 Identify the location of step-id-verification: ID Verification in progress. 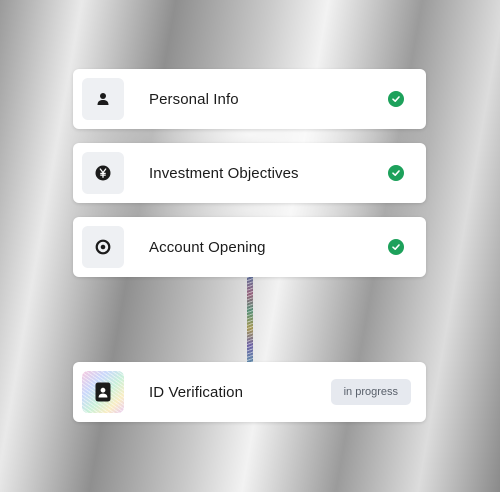
(249, 392).